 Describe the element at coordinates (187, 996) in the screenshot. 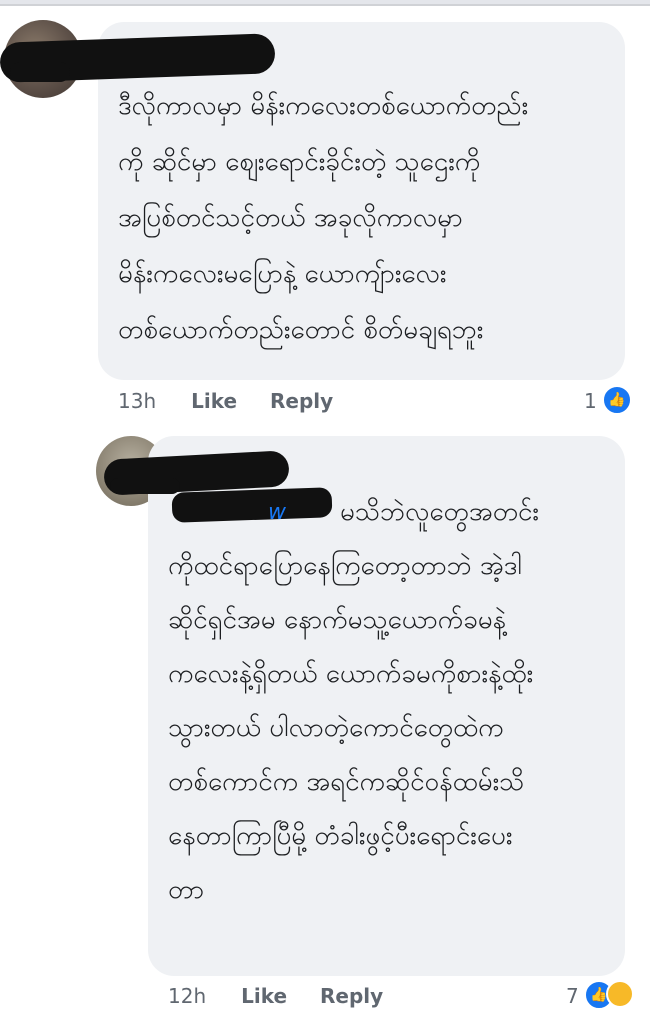

I see `timestamp: 12h` at that location.